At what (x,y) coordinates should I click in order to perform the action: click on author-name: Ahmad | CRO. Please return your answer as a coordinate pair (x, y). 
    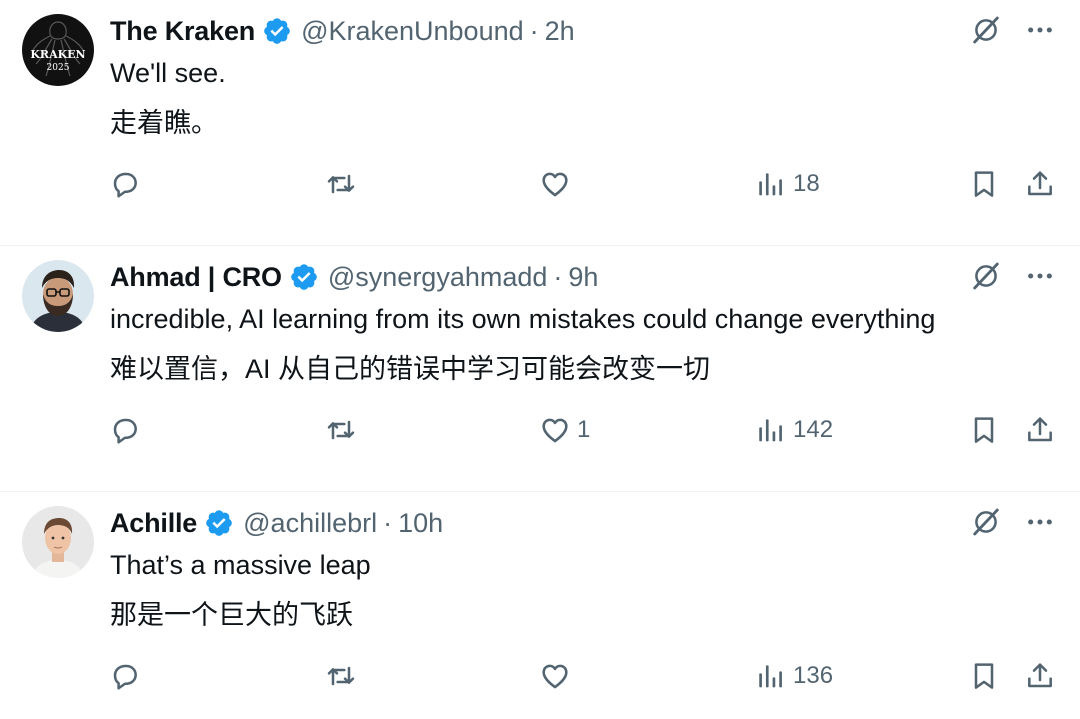
    Looking at the image, I should click on (196, 277).